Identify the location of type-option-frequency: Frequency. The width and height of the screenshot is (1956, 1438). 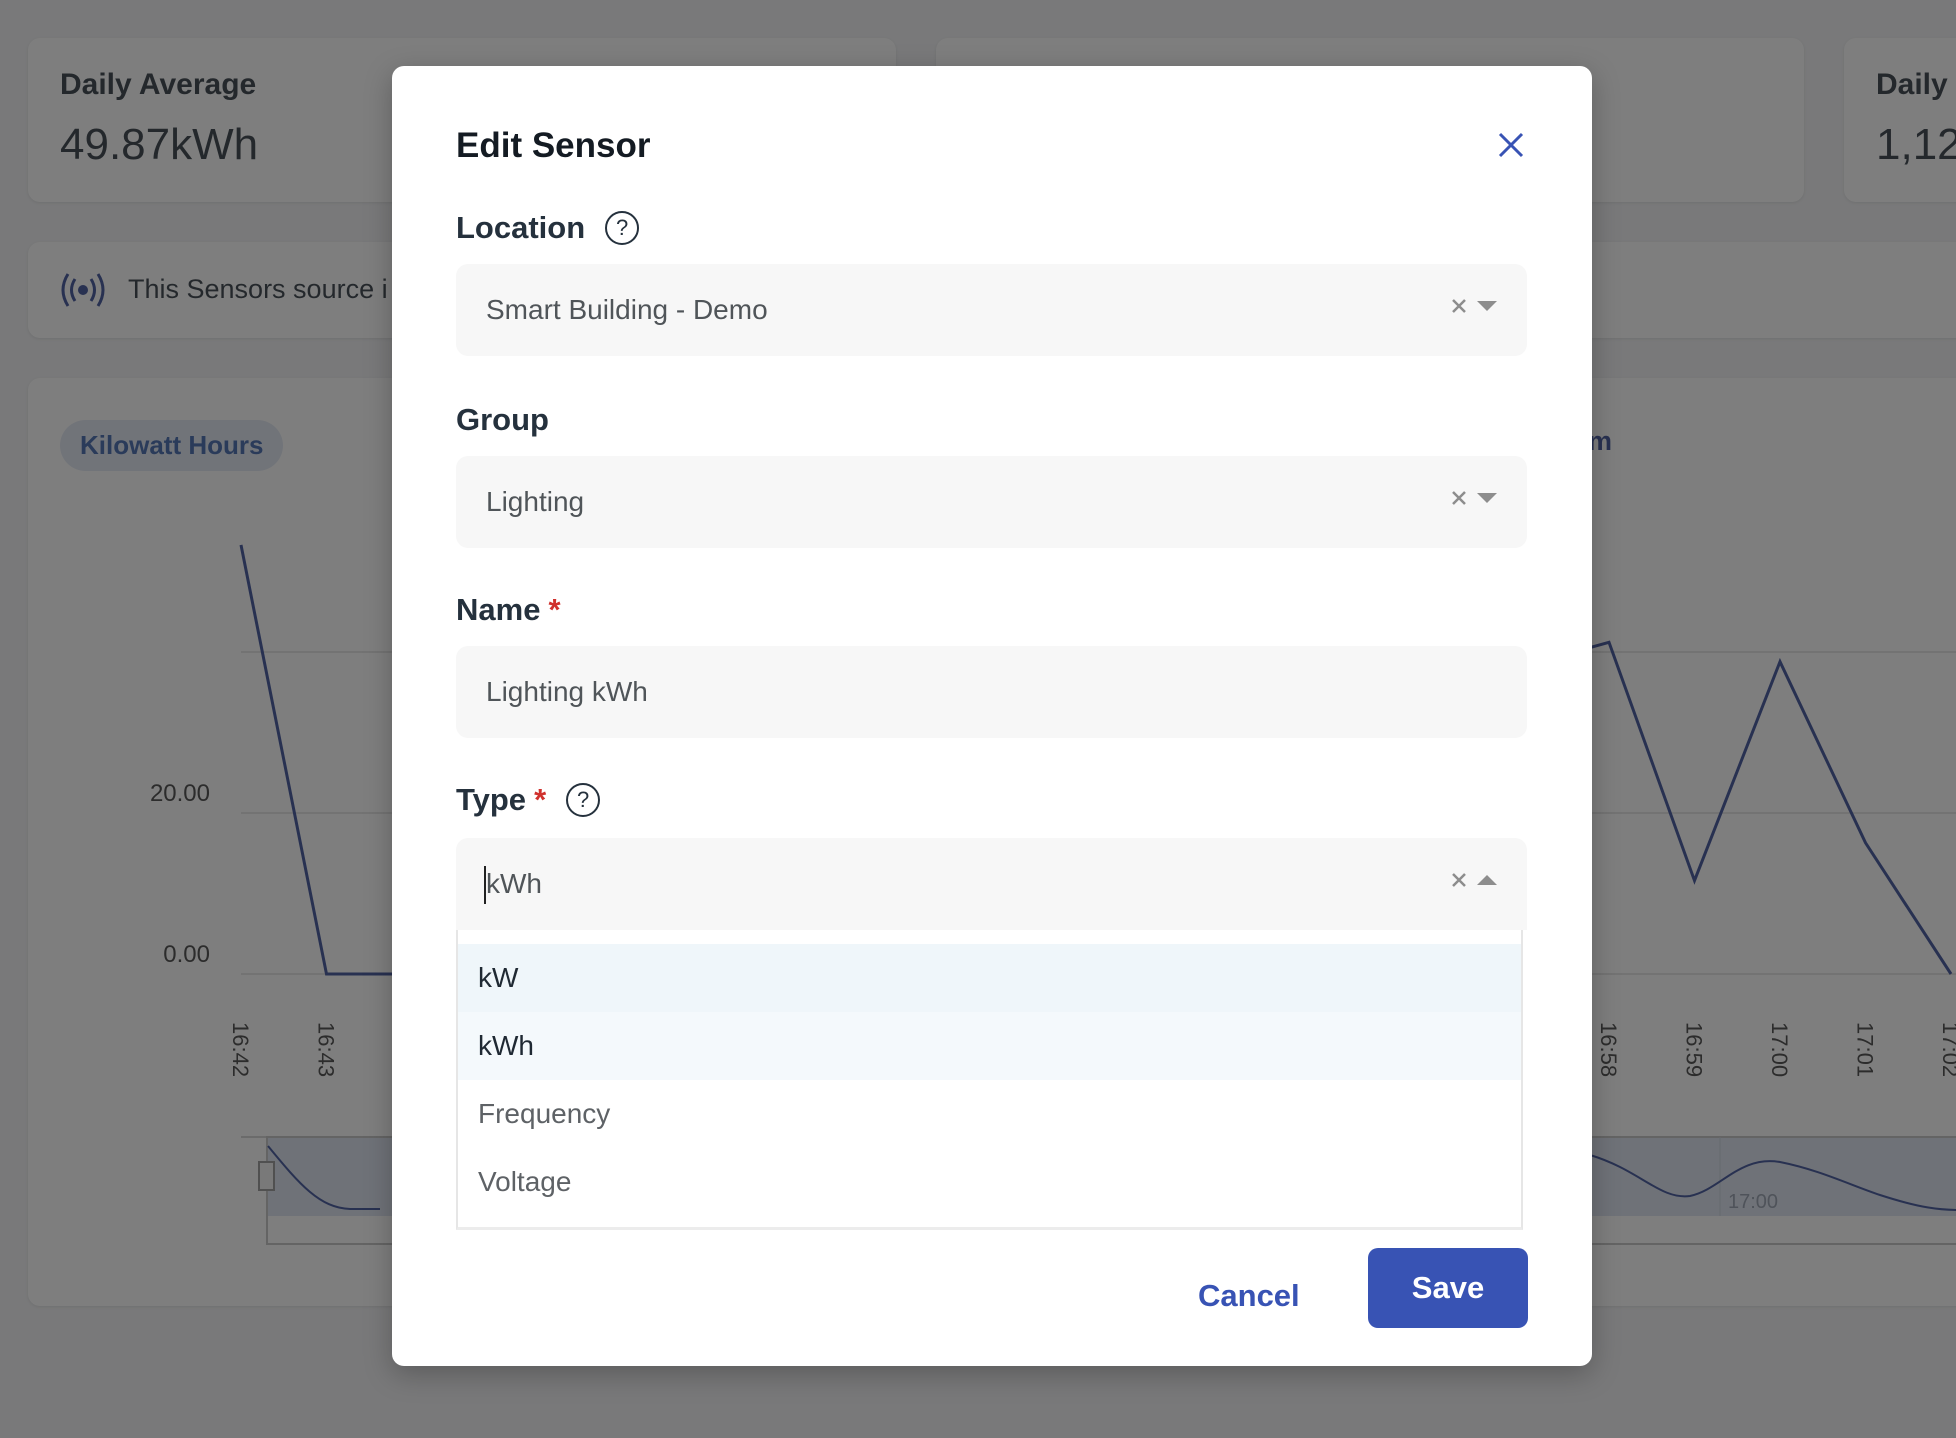
(989, 1114).